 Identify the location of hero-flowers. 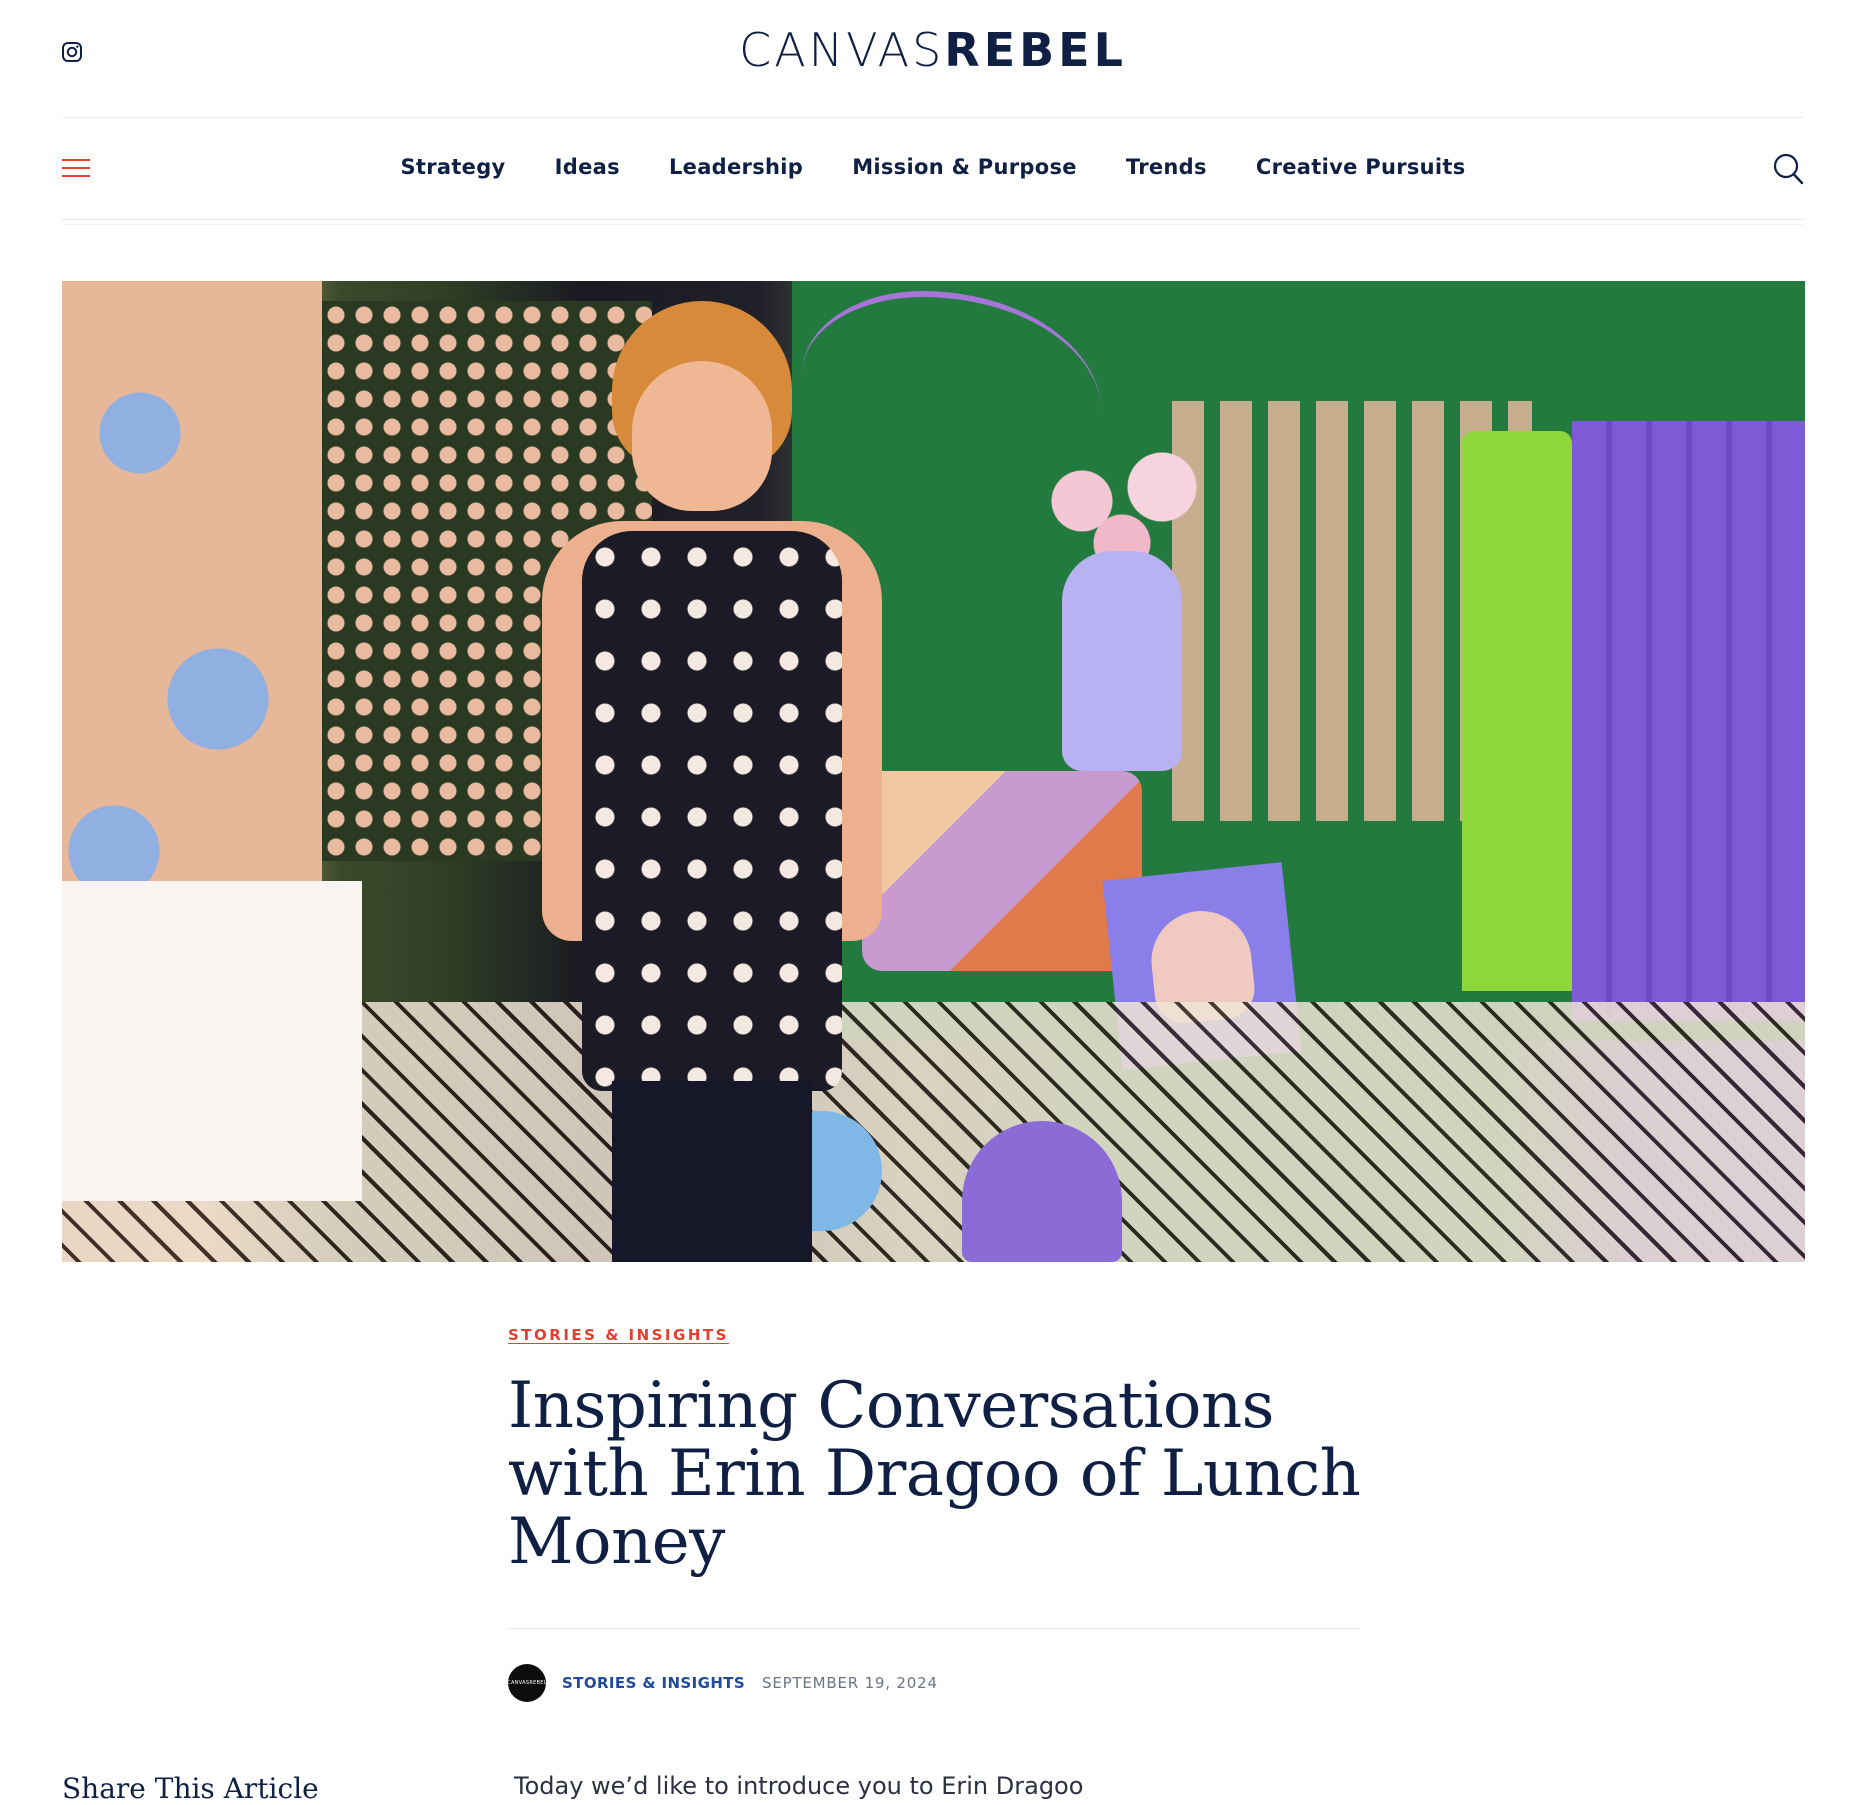
(1122, 501).